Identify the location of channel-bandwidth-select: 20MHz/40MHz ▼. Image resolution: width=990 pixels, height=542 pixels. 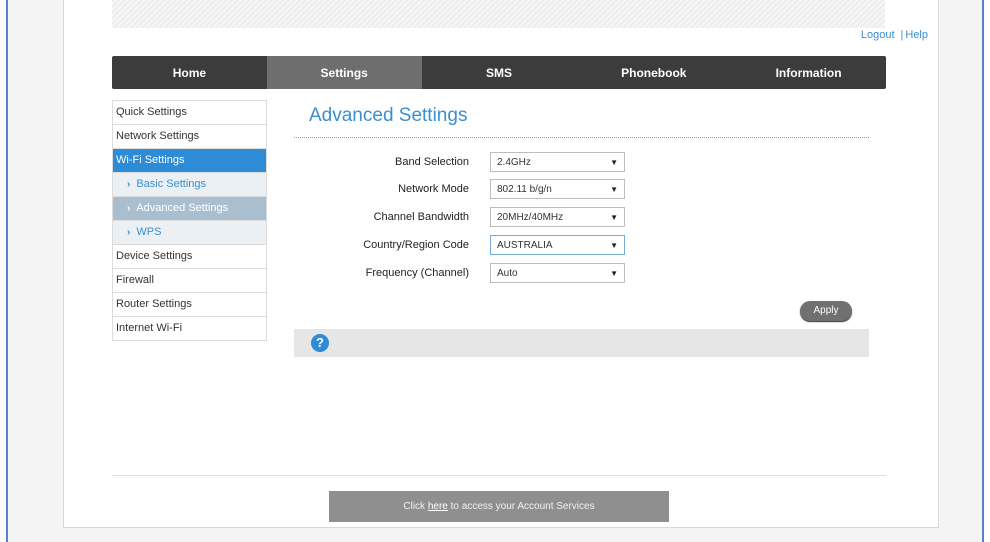
(557, 217).